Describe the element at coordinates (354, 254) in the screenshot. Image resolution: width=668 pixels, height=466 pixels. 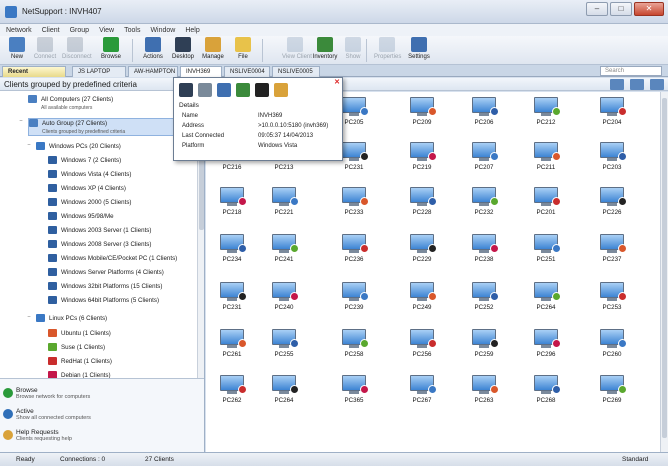
I see `client-pc236: PC236` at that location.